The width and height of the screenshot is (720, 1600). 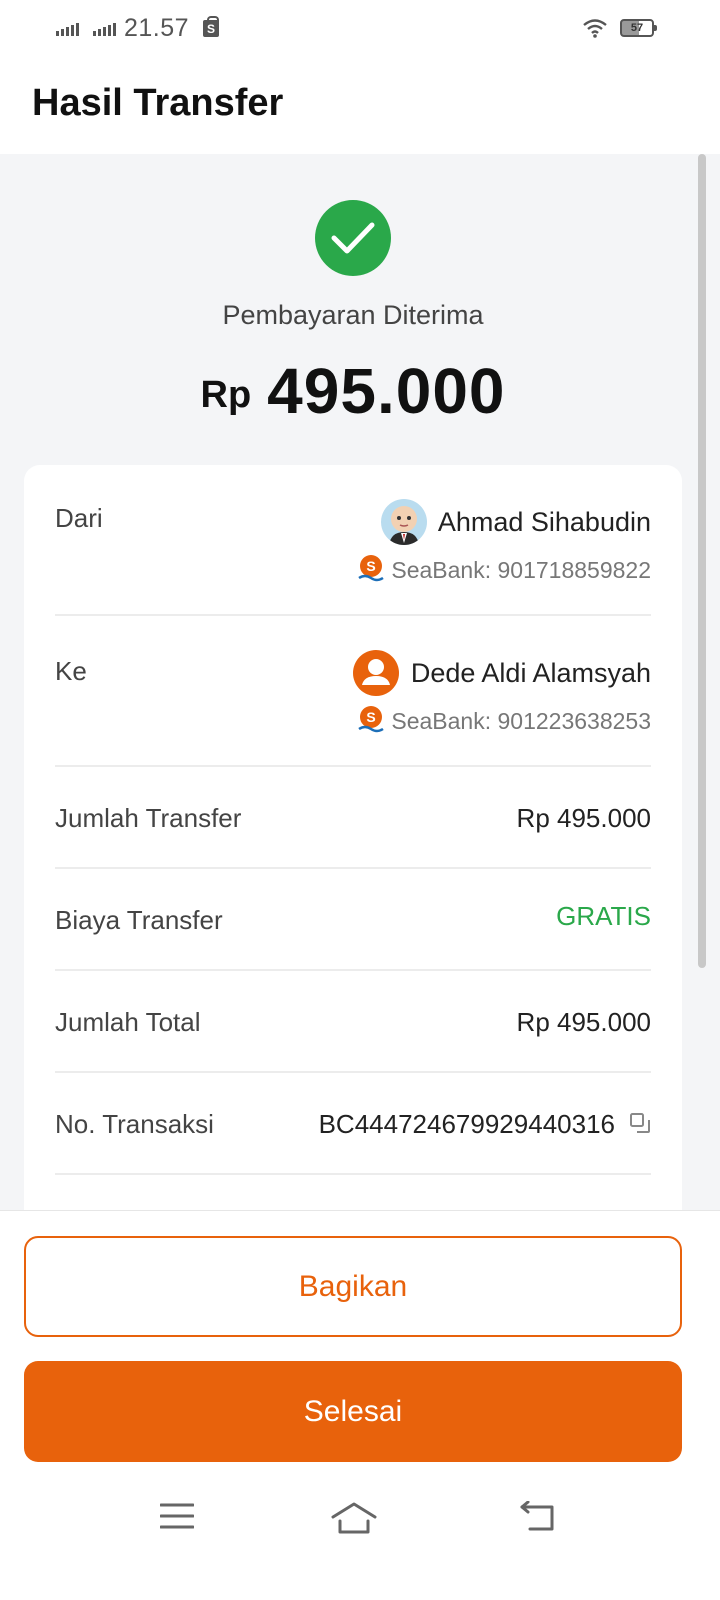 What do you see at coordinates (354, 1518) in the screenshot?
I see `home-icon` at bounding box center [354, 1518].